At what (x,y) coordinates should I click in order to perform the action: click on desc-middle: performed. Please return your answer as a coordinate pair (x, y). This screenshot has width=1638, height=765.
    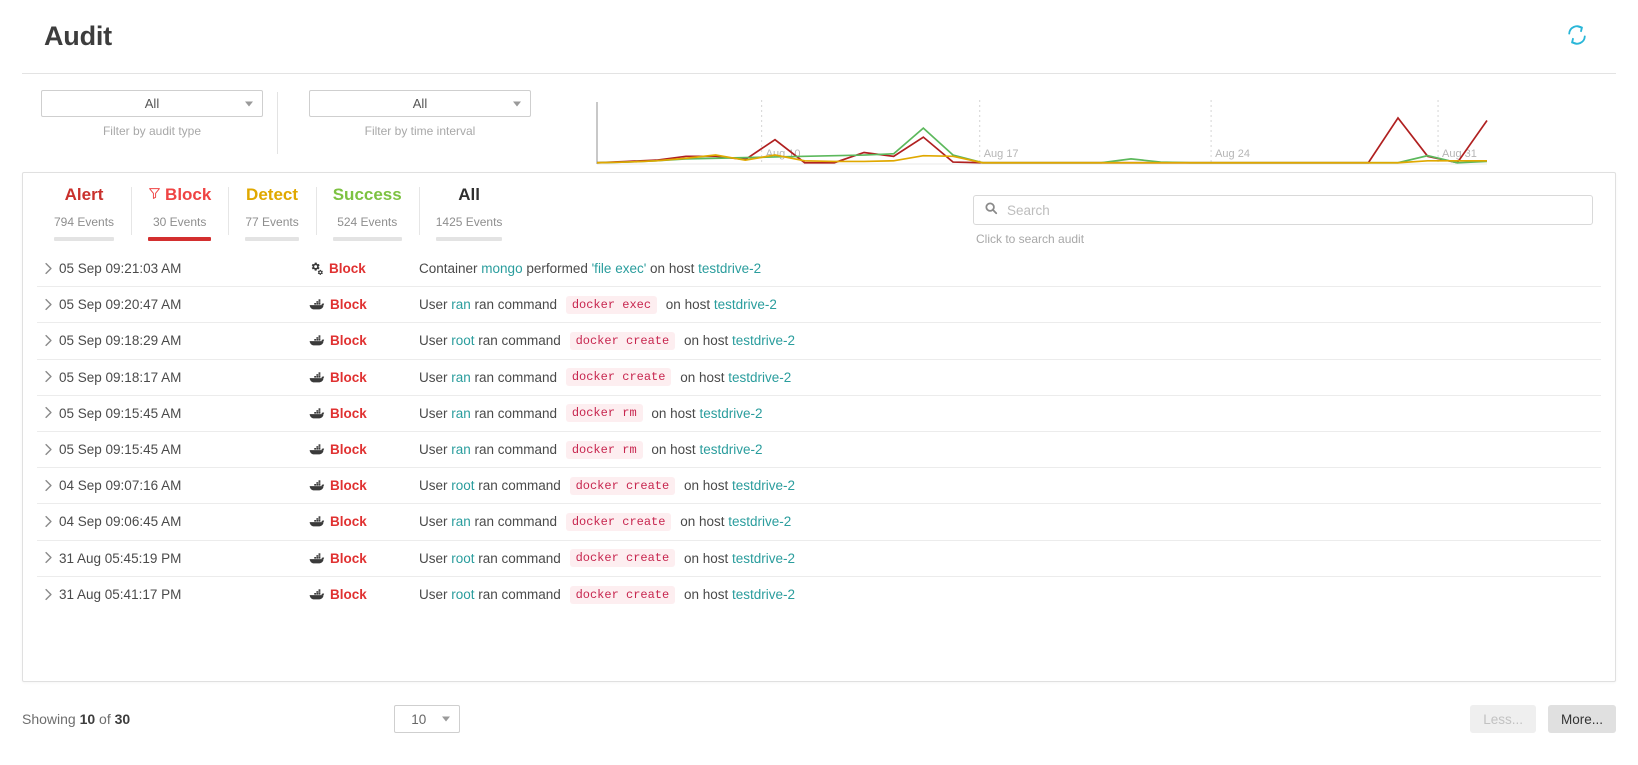
    Looking at the image, I should click on (557, 269).